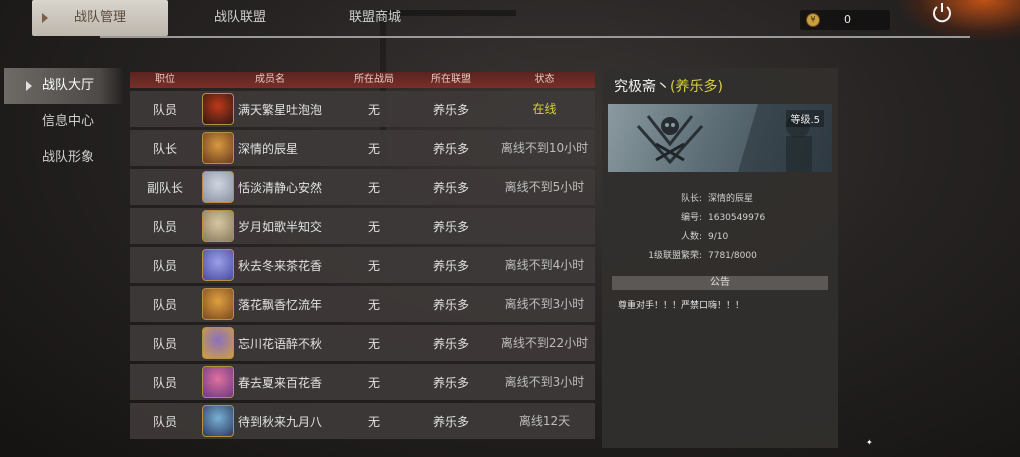 The width and height of the screenshot is (1020, 457). Describe the element at coordinates (362, 382) in the screenshot. I see `table-row: 队员 春去夏来百花香 无 养乐多 离线不到3小时` at that location.